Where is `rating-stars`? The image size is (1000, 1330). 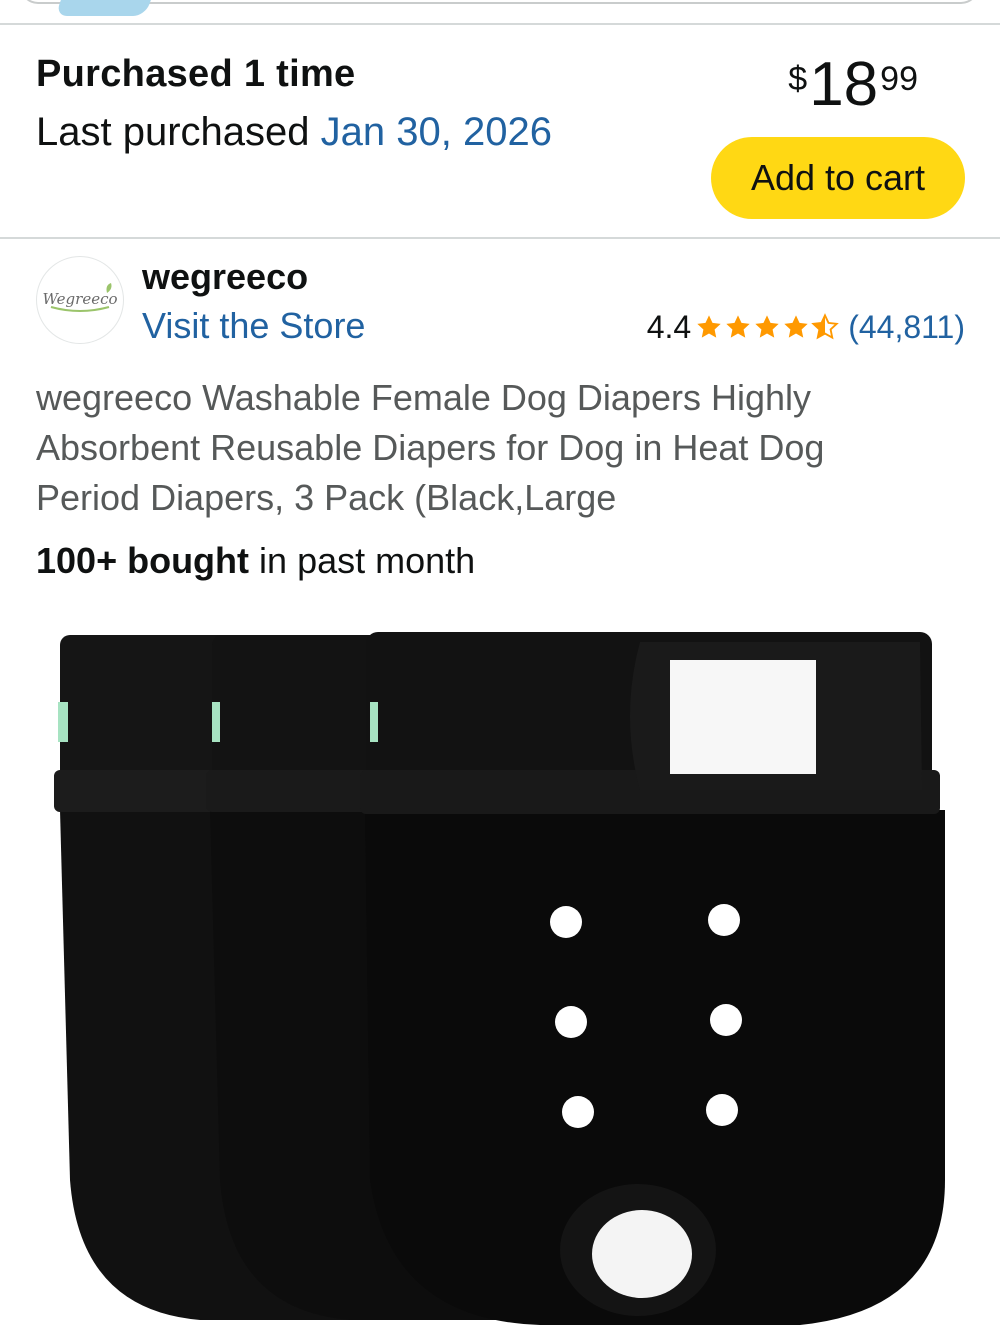 rating-stars is located at coordinates (767, 327).